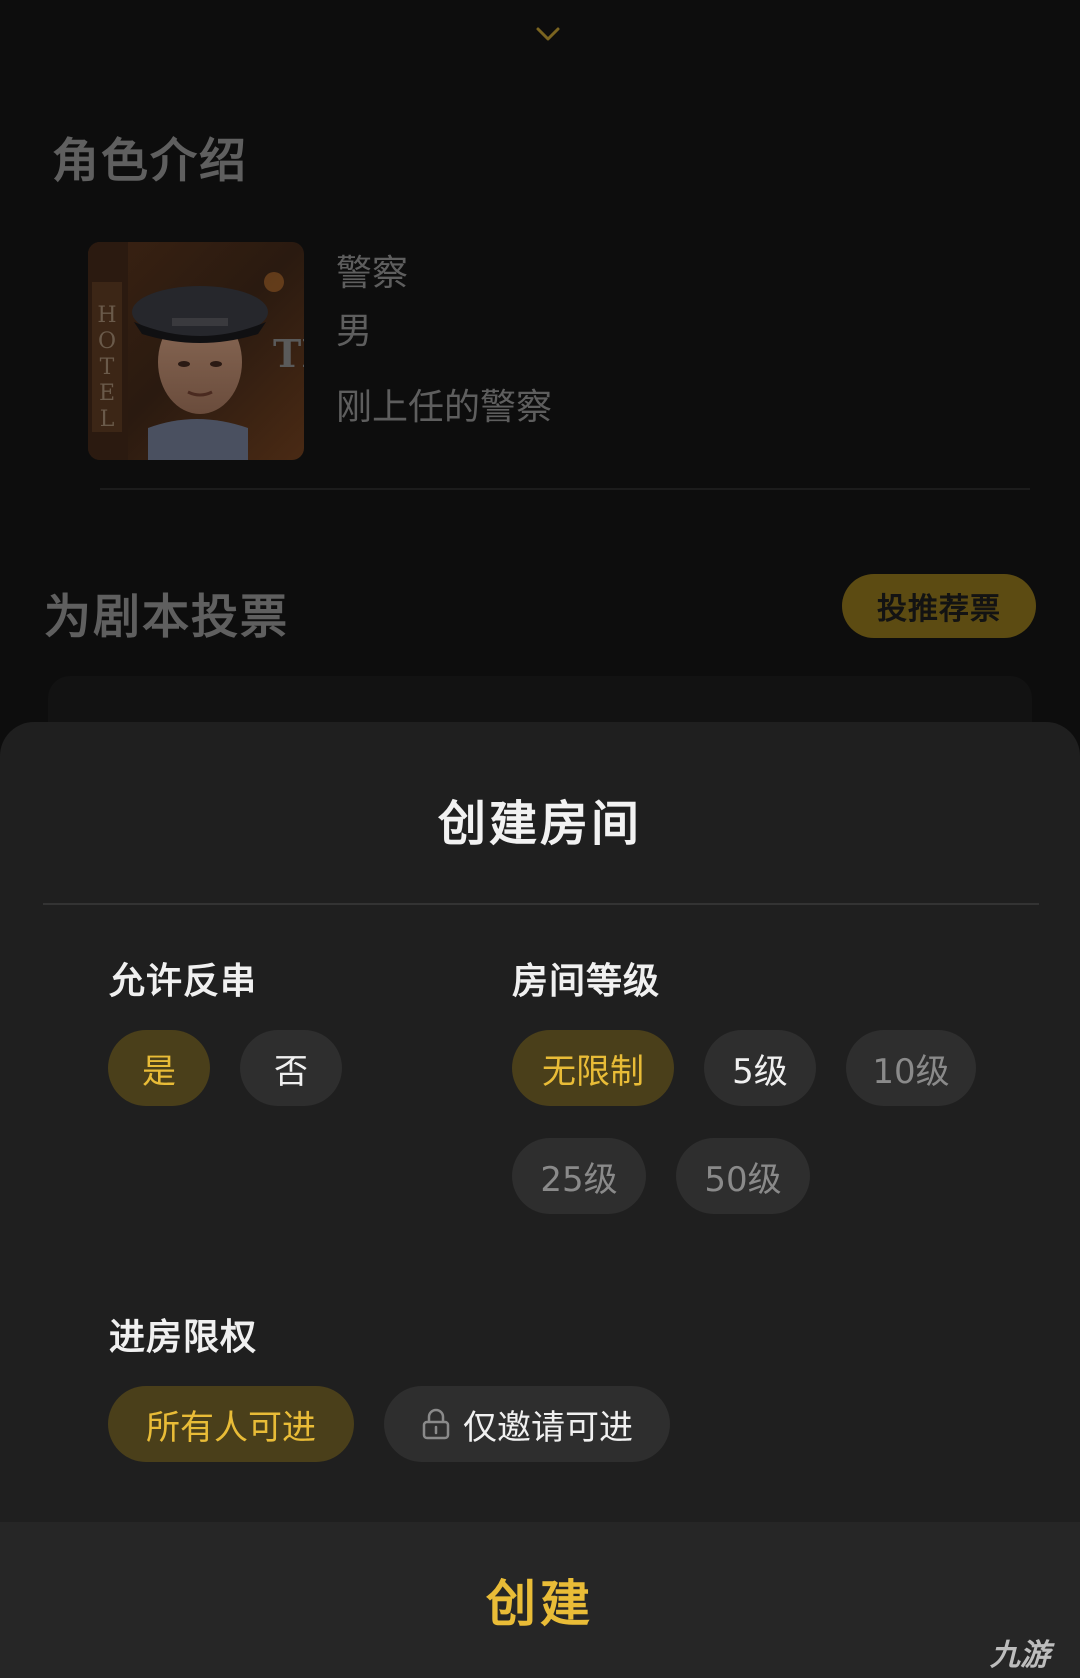 This screenshot has width=1080, height=1678. Describe the element at coordinates (586, 981) in the screenshot. I see `room-level-label: 房间等级` at that location.